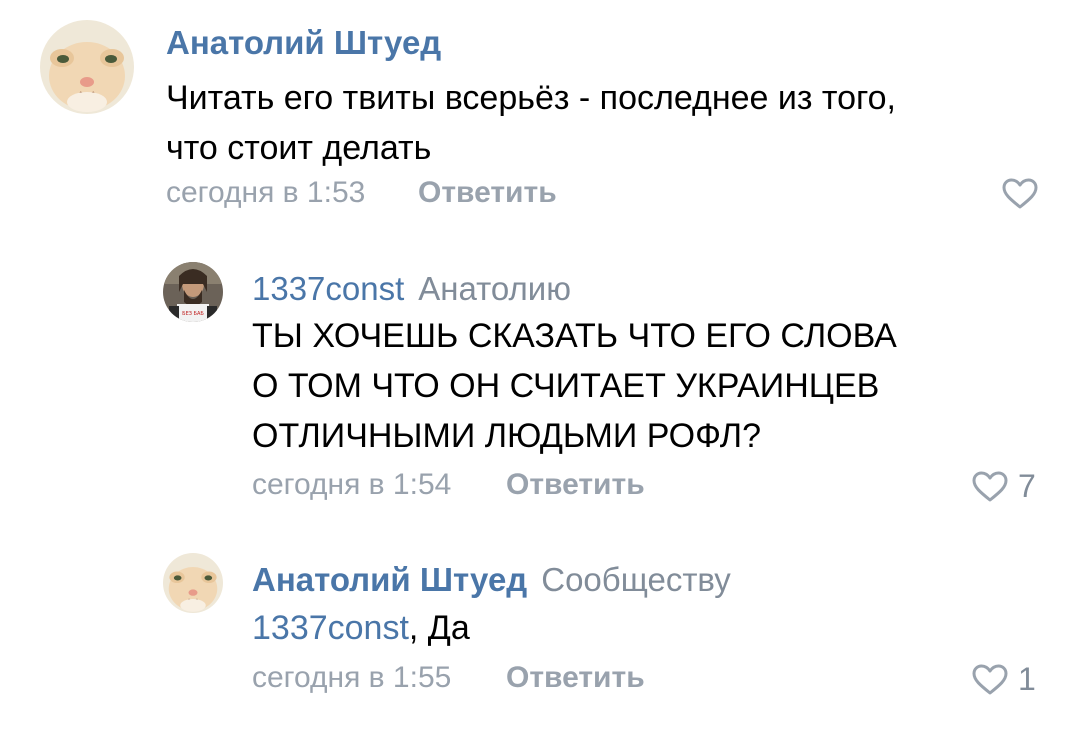 The image size is (1080, 735). Describe the element at coordinates (574, 336) in the screenshot. I see `comment-text-line: ТЫ ХОЧЕШЬ СКАЗАТЬ ЧТО ЕГО СЛОВА` at that location.